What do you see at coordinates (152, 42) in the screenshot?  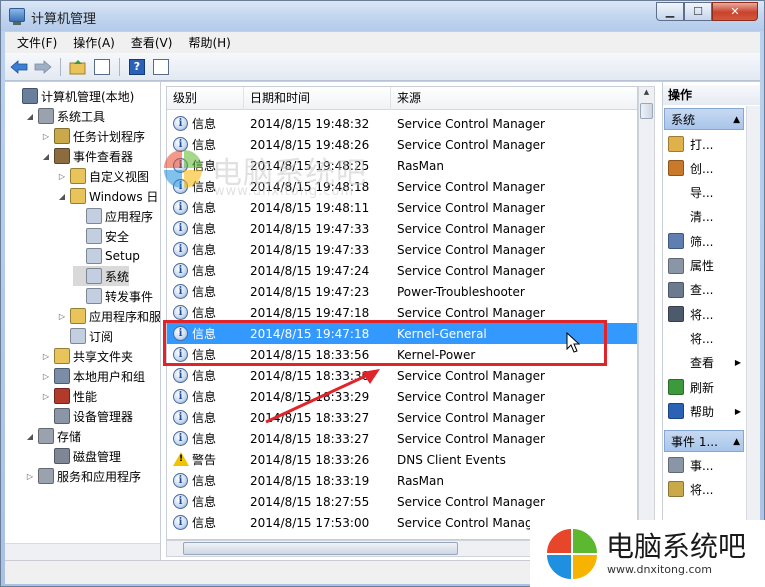 I see `menu-view: 查看(V)` at bounding box center [152, 42].